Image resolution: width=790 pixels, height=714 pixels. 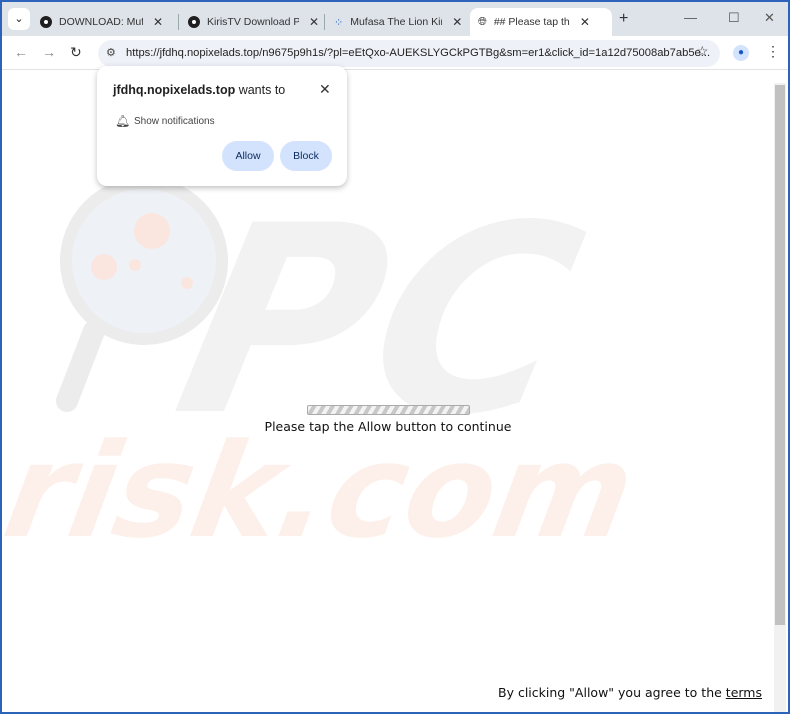 What do you see at coordinates (306, 156) in the screenshot?
I see `block-button: Block` at bounding box center [306, 156].